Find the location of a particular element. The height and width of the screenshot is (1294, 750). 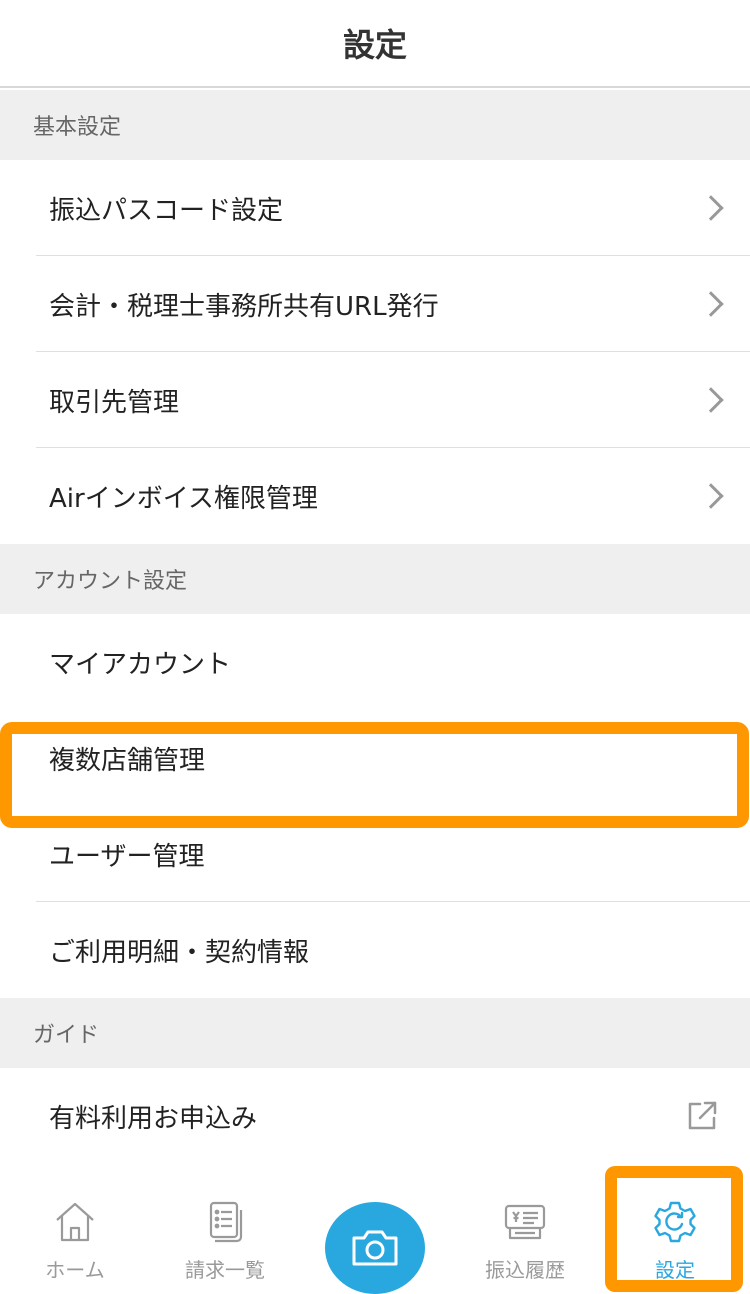

share-url-label: 会計・税理士事務所共有URL発行 is located at coordinates (244, 306).